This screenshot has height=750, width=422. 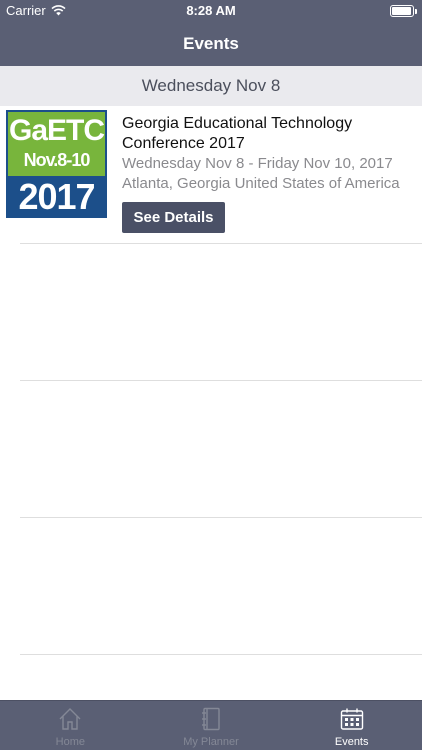 I want to click on status-bar: Carrier 8:28 AM, so click(x=211, y=11).